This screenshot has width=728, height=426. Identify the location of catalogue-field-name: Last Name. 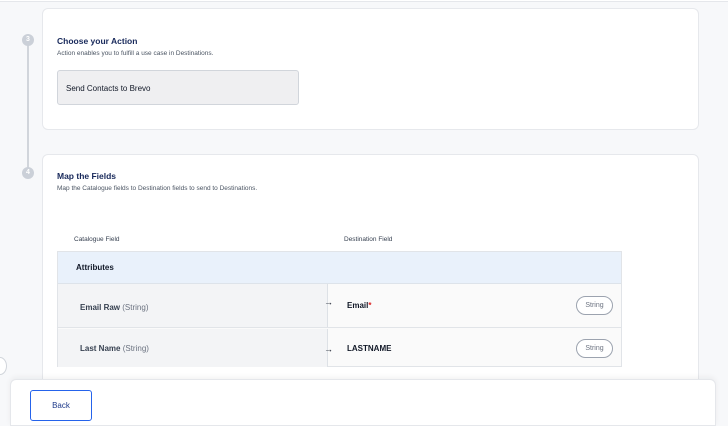
(100, 348).